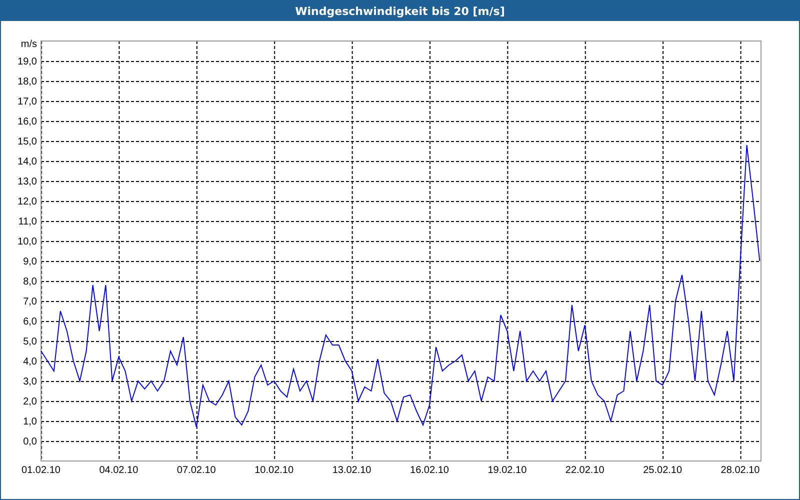 The image size is (800, 500). What do you see at coordinates (27, 162) in the screenshot?
I see `y-tick-label: 14,0` at bounding box center [27, 162].